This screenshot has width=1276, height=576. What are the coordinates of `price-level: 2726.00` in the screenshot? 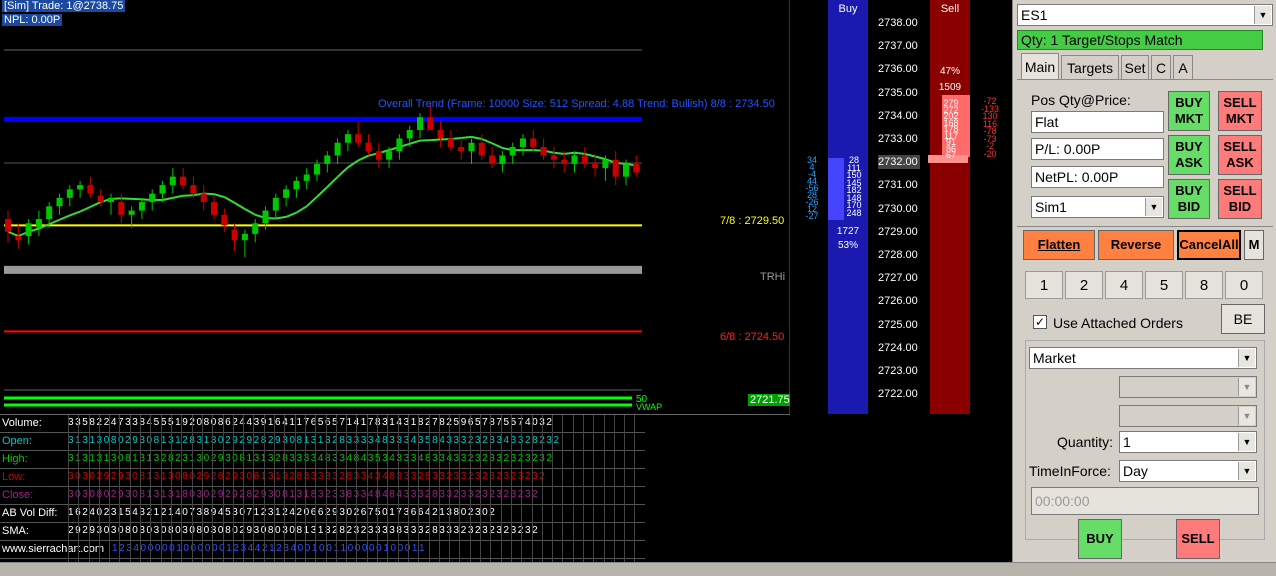 It's located at (898, 301).